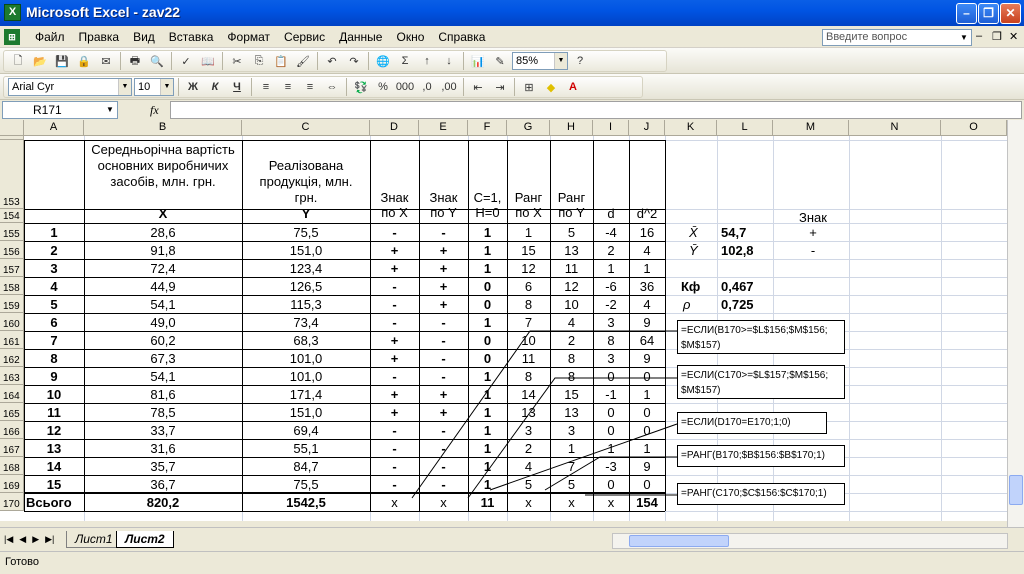  I want to click on table-cell: 31,6, so click(163, 447).